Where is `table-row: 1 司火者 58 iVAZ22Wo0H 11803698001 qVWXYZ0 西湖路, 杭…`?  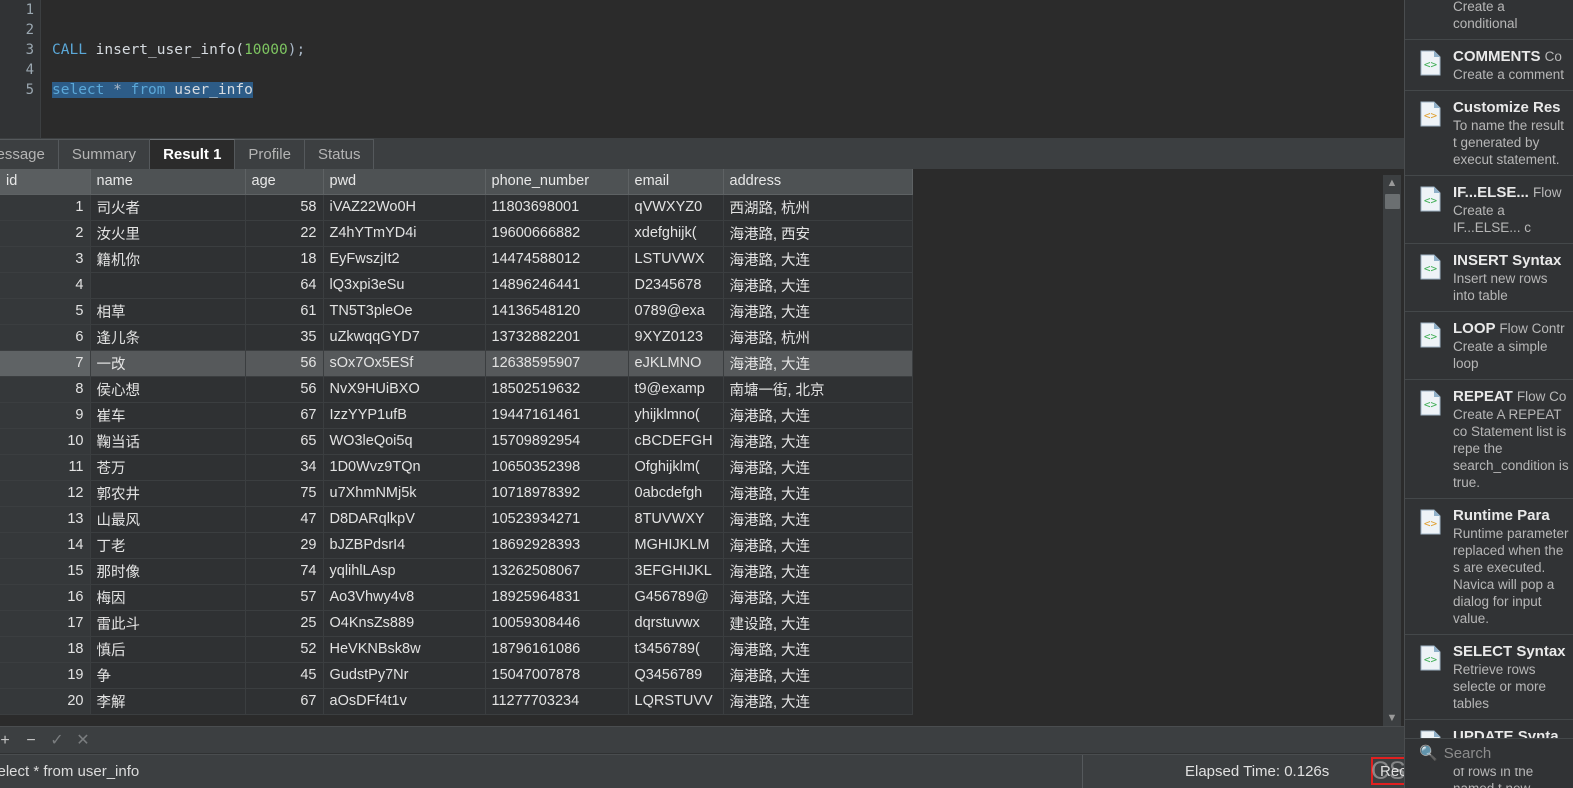
table-row: 1 司火者 58 iVAZ22Wo0H 11803698001 qVWXYZ0 西湖路, 杭… is located at coordinates (456, 207).